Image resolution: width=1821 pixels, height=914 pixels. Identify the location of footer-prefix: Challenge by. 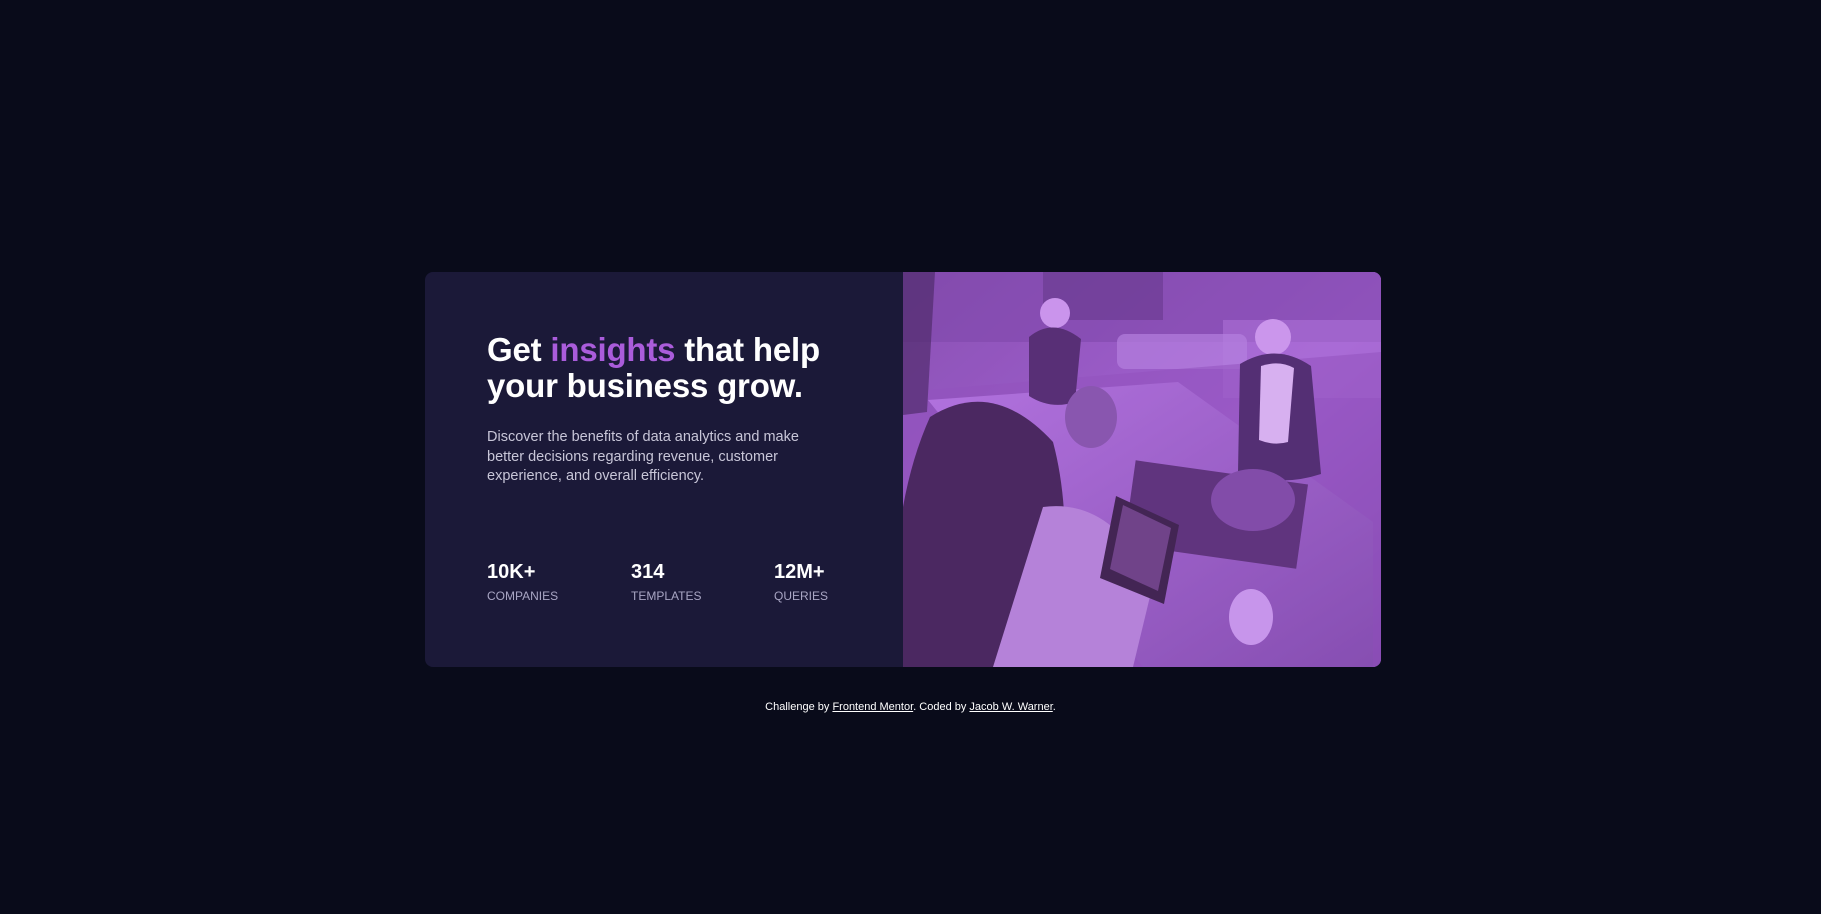
(799, 707).